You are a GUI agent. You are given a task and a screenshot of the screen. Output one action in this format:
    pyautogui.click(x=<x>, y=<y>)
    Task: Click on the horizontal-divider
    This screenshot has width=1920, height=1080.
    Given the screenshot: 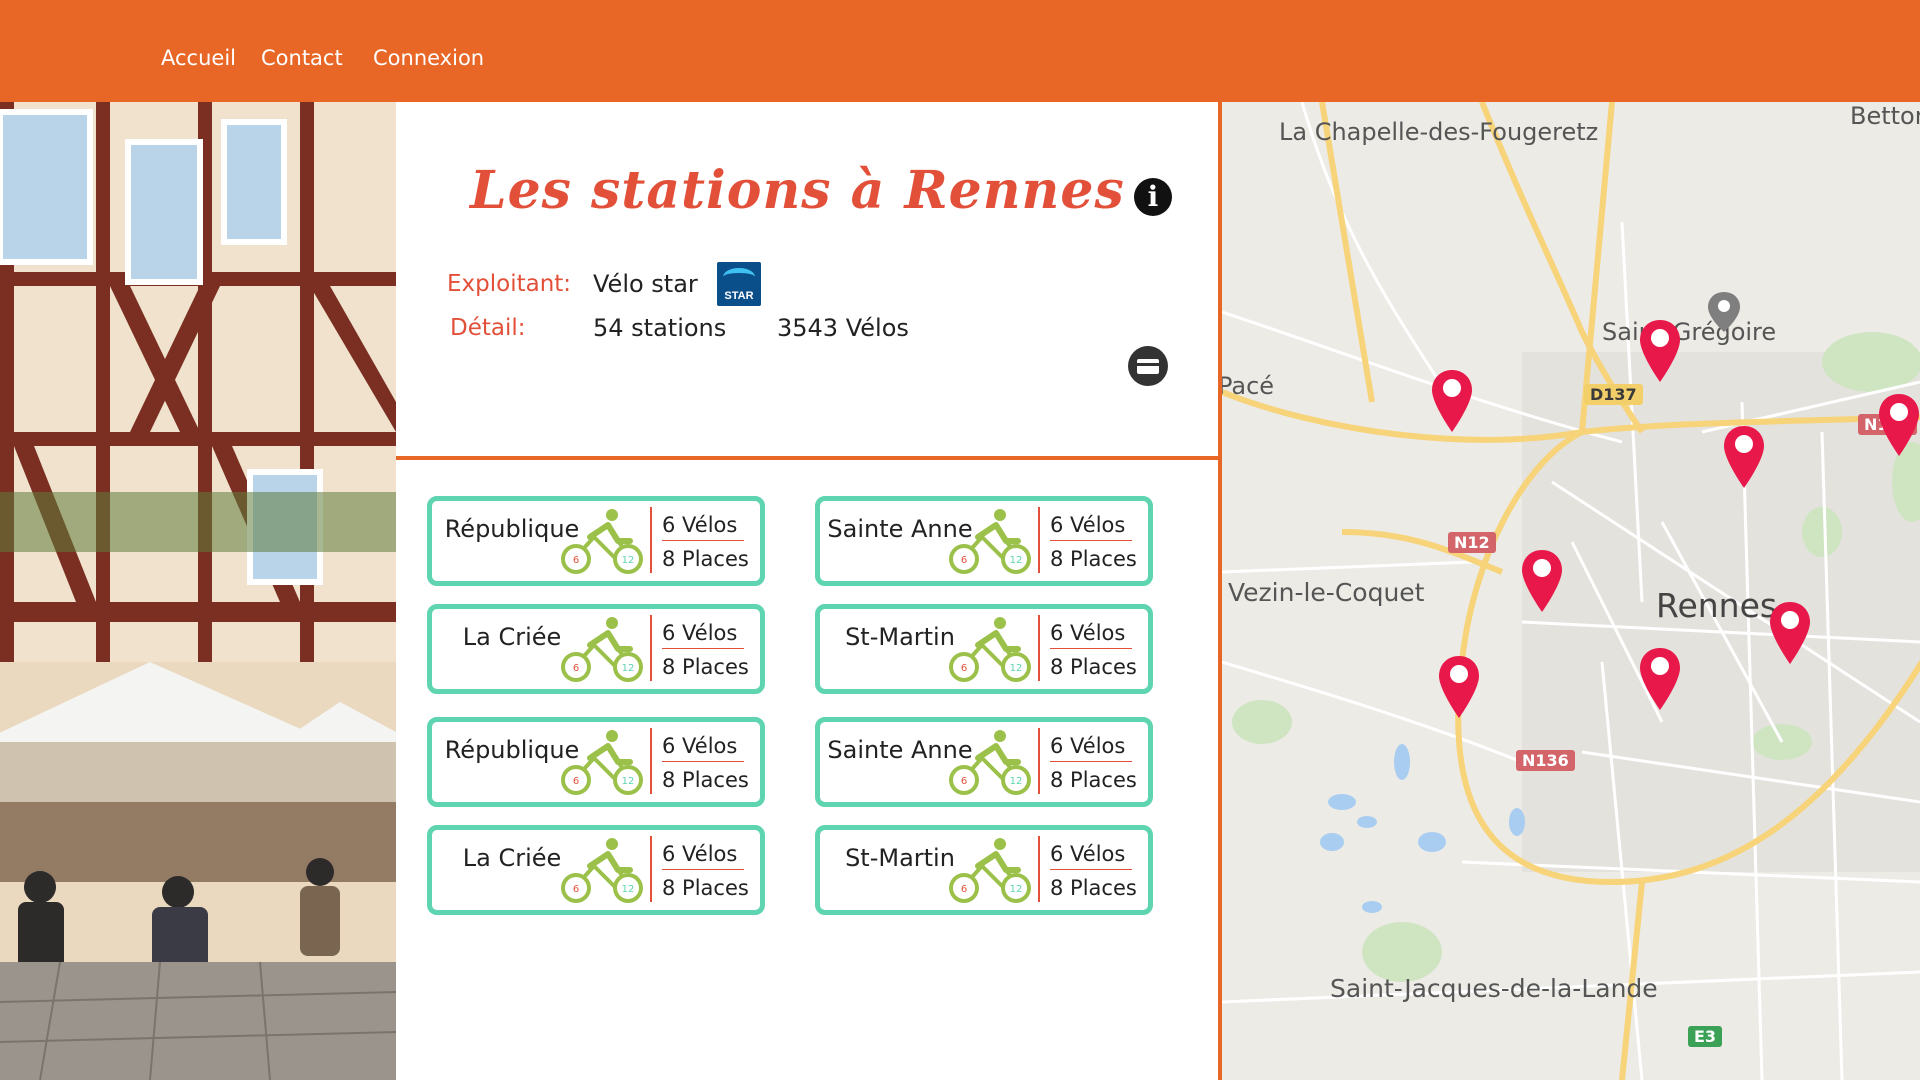 What is the action you would take?
    pyautogui.click(x=807, y=458)
    